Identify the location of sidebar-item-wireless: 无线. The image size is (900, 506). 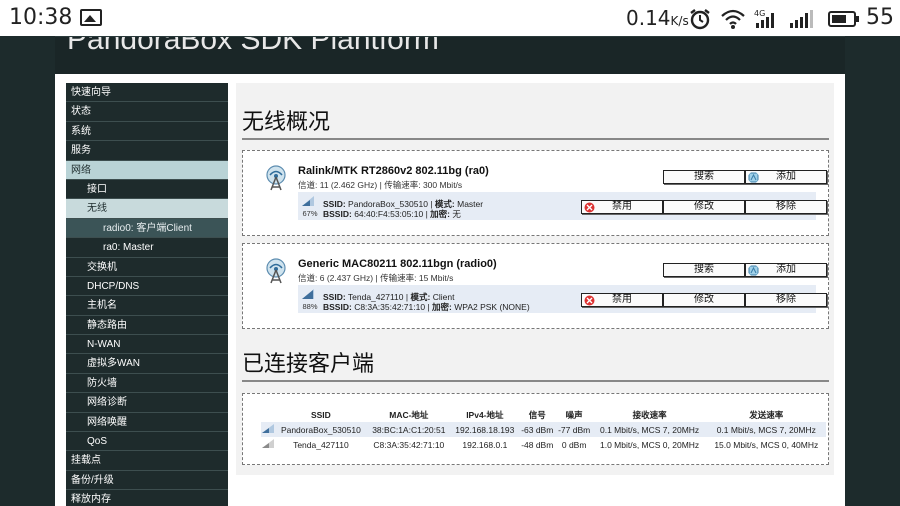
(147, 209).